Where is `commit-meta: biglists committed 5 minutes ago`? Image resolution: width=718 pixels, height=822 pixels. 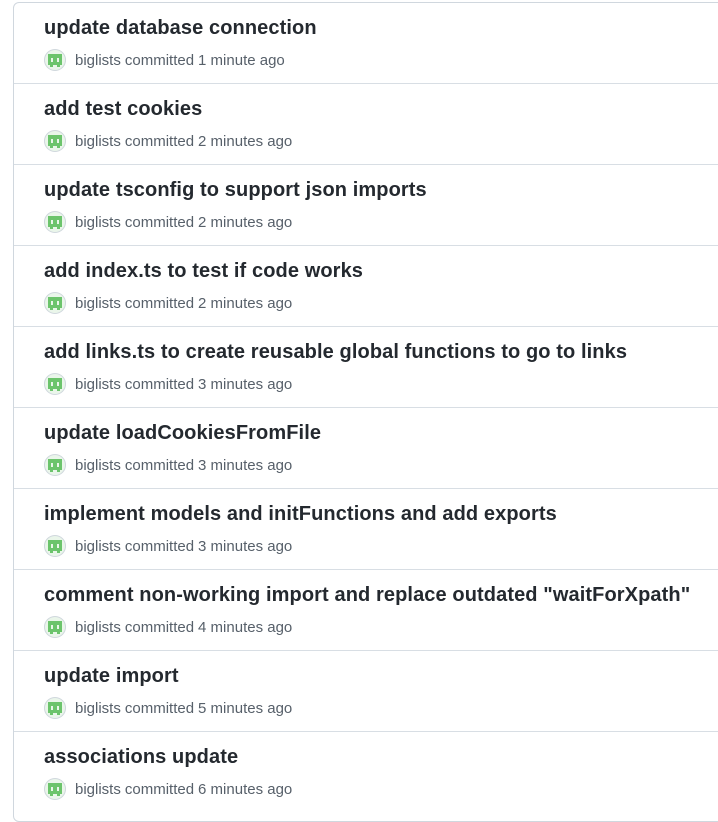
commit-meta: biglists committed 5 minutes ago is located at coordinates (168, 708).